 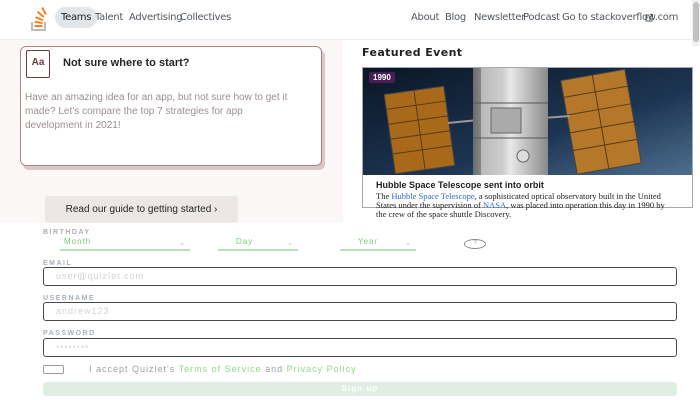 What do you see at coordinates (38, 64) in the screenshot?
I see `typography-icon: Aa` at bounding box center [38, 64].